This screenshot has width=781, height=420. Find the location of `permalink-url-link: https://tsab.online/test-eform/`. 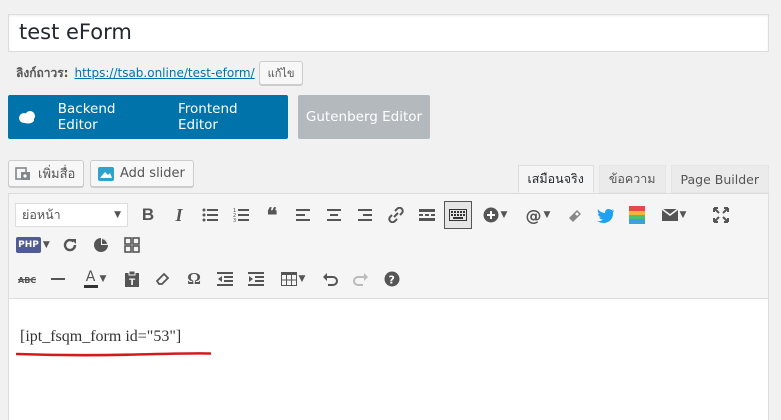

permalink-url-link: https://tsab.online/test-eform/ is located at coordinates (164, 73).